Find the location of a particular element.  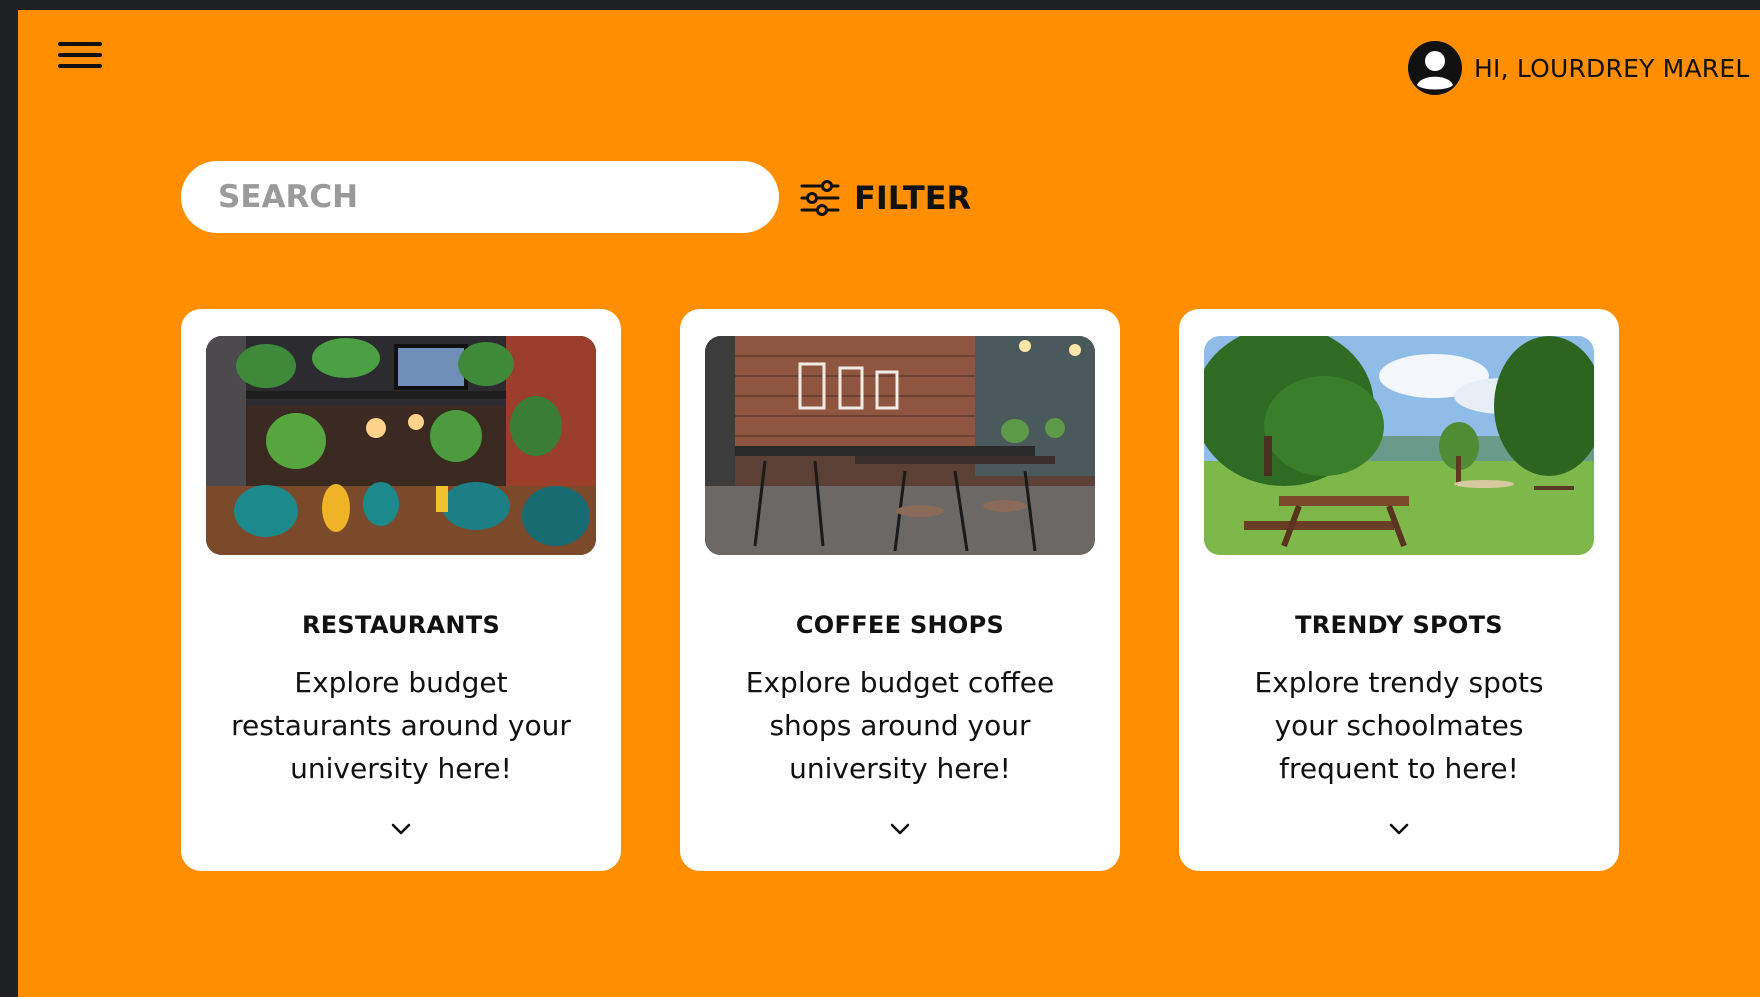

coffee-shop-interior-photo is located at coordinates (900, 445).